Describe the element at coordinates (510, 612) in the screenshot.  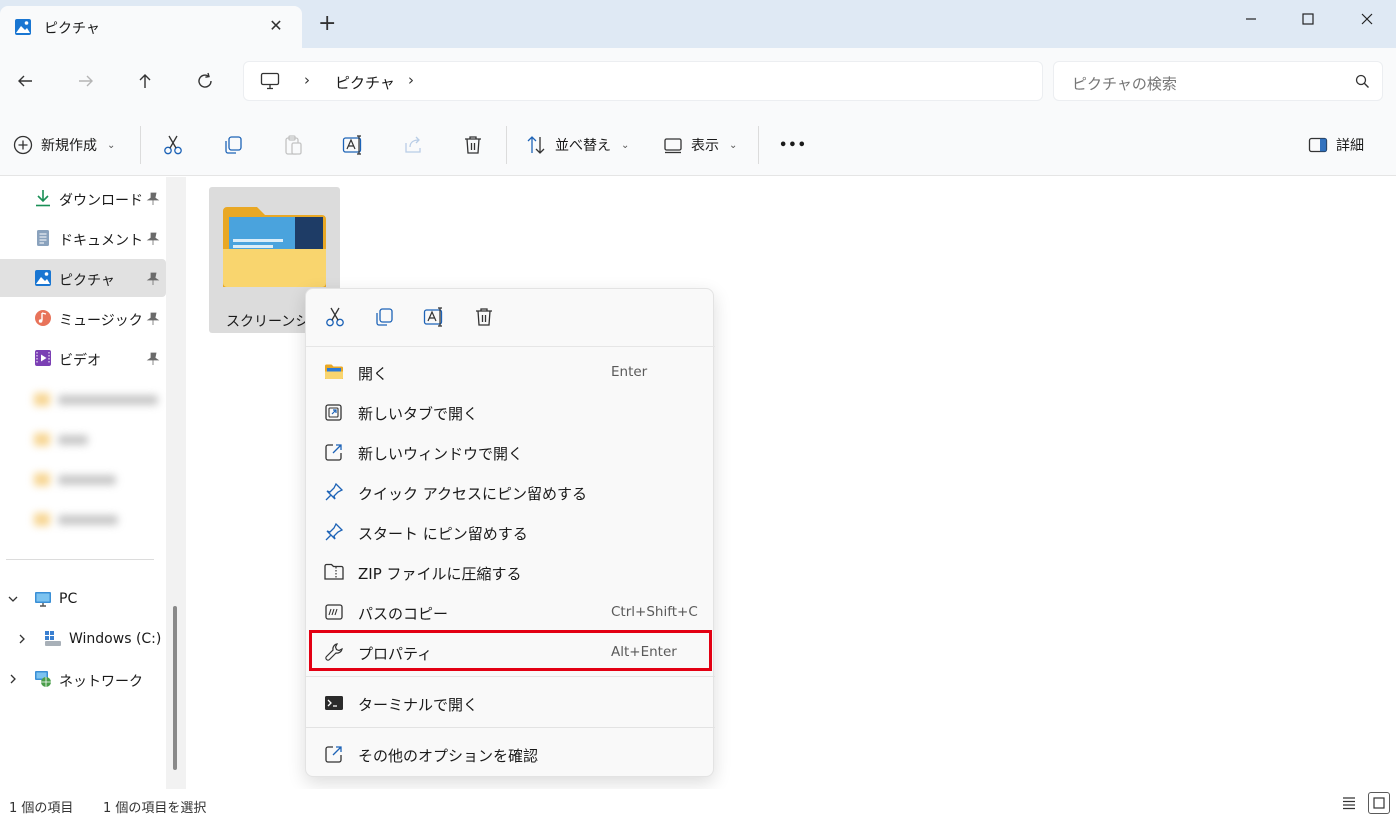
I see `menu-item-copy-path: パスのコピー Ctrl+Shift+C` at that location.